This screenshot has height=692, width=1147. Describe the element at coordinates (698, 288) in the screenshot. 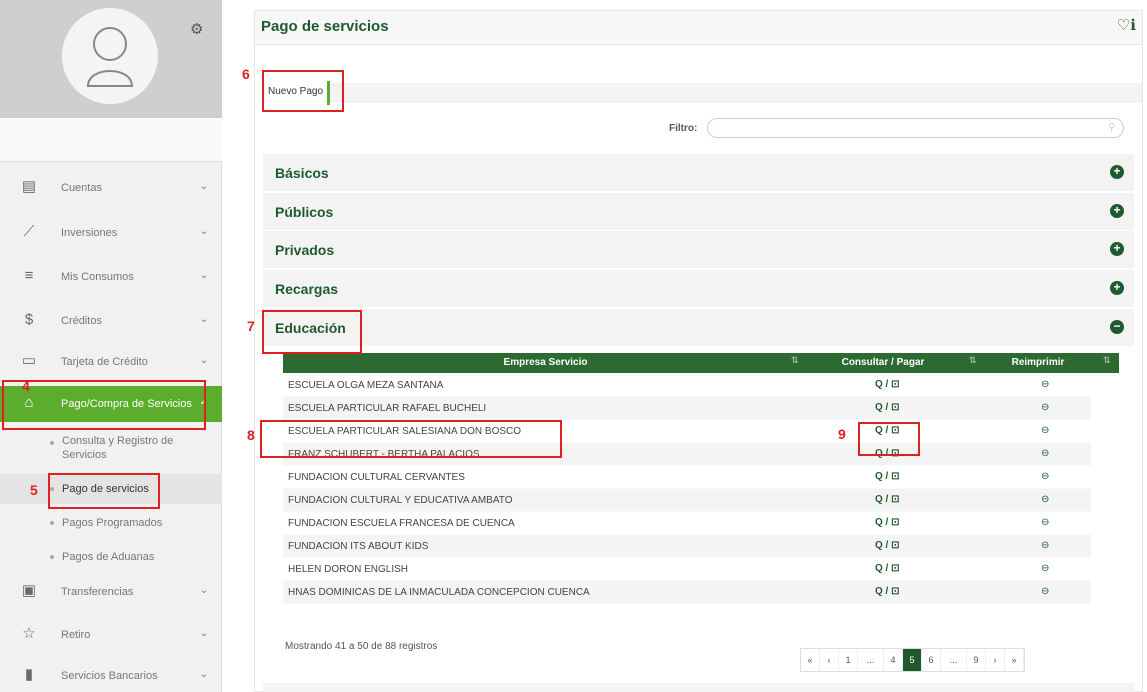

I see `category-recargas: Recargas +` at that location.